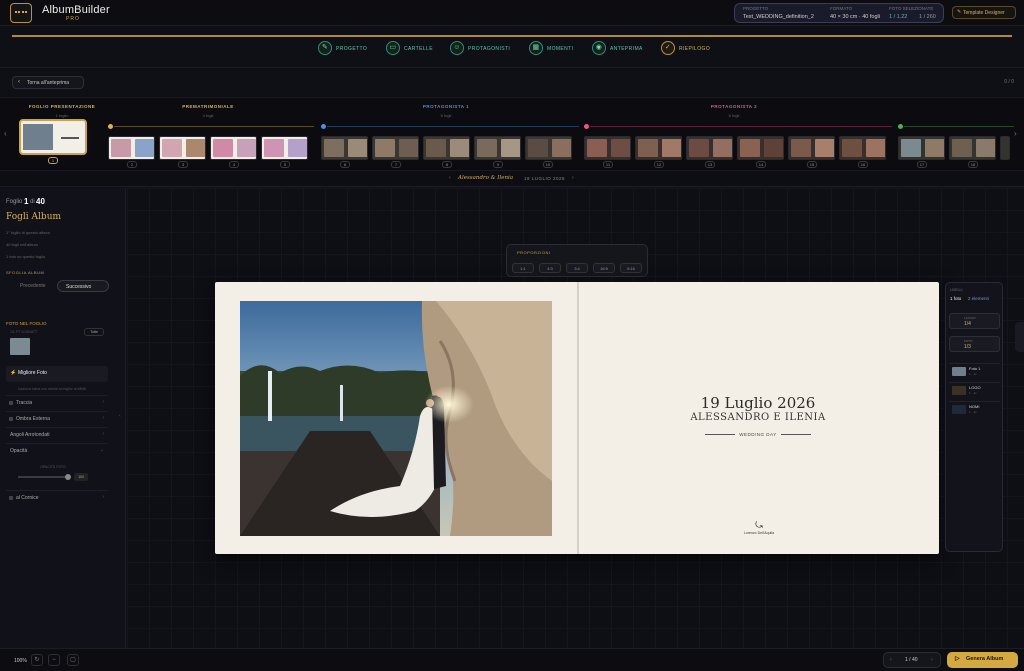 This screenshot has width=1024, height=671. Describe the element at coordinates (352, 49) in the screenshot. I see `step-label: PROGETTO` at that location.